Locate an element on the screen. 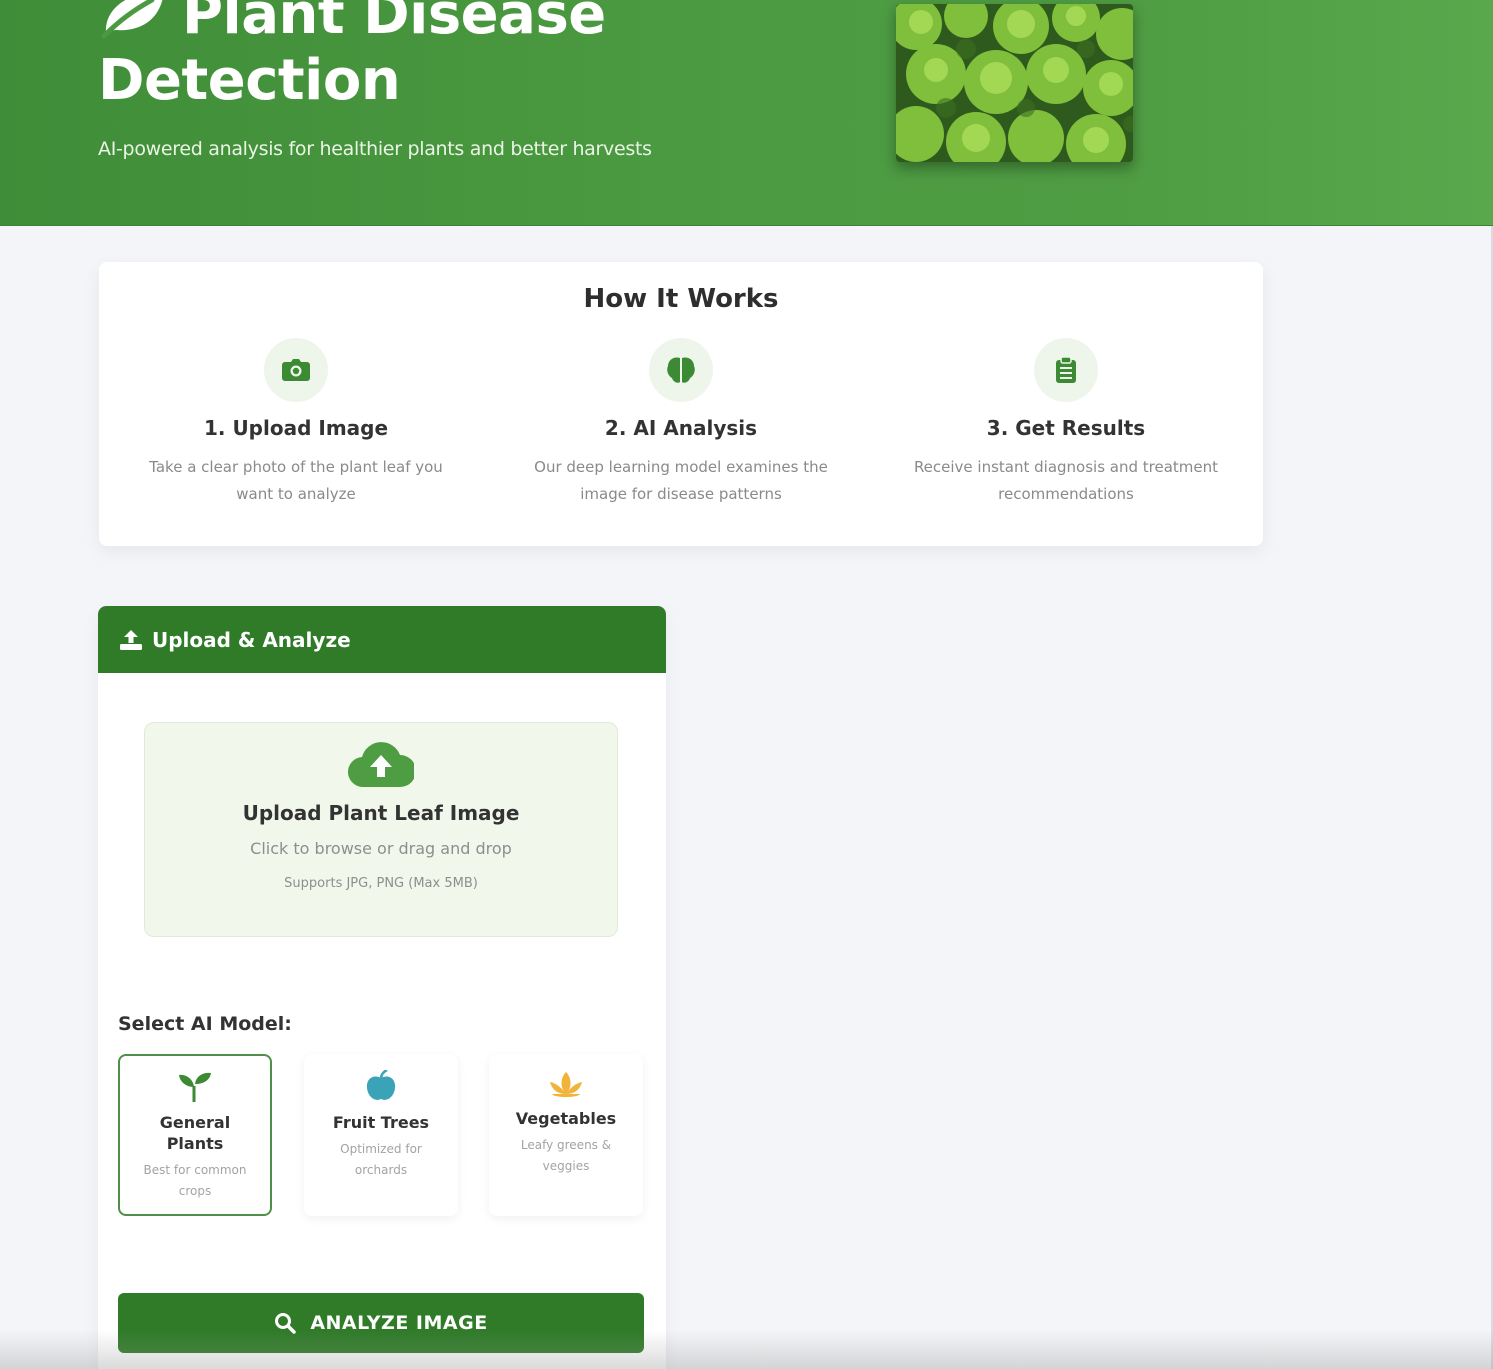 The image size is (1493, 1369). camera-icon is located at coordinates (296, 370).